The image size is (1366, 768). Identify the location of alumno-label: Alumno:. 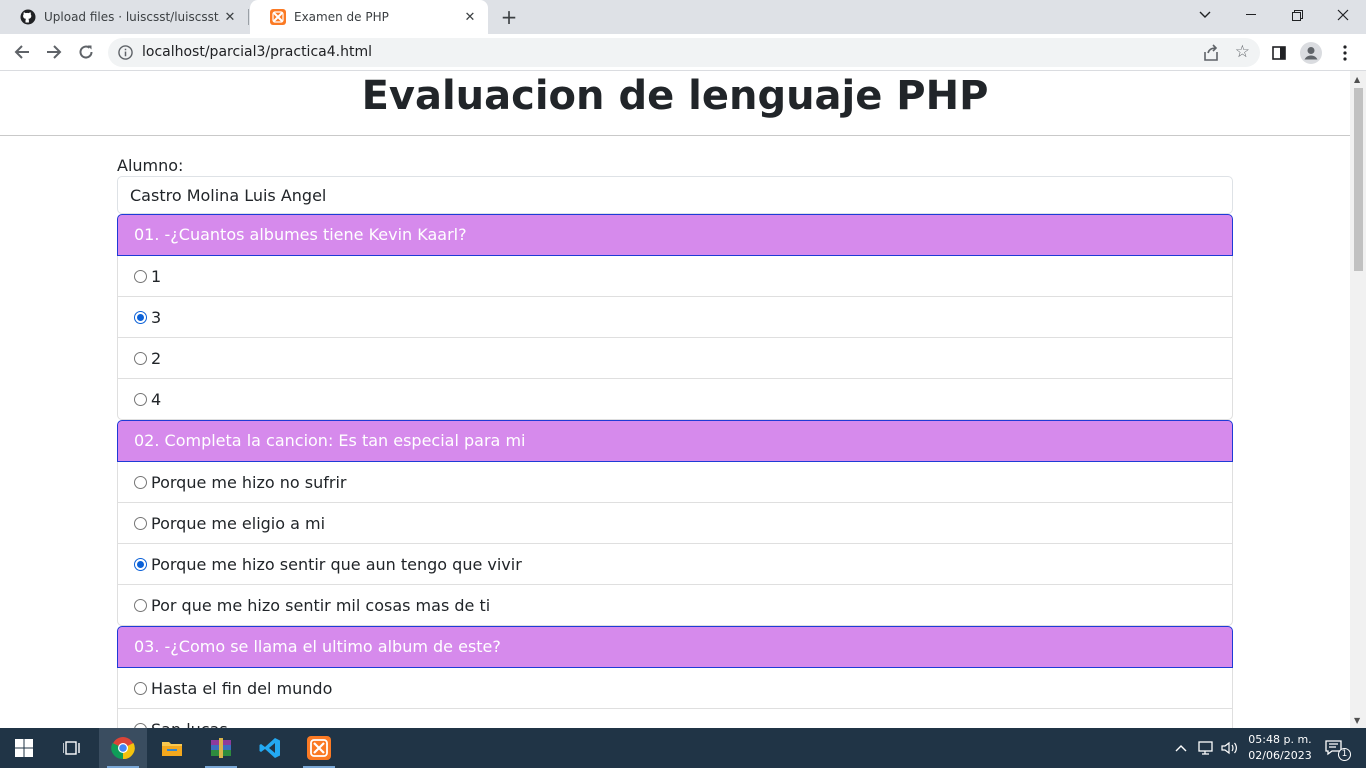
(150, 165).